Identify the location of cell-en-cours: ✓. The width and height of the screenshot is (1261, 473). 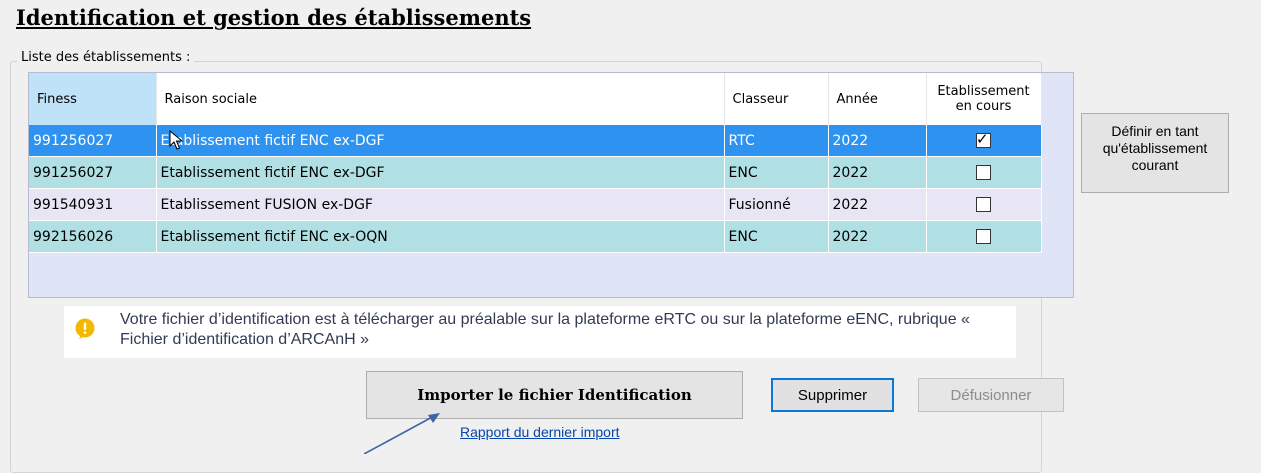
(984, 141).